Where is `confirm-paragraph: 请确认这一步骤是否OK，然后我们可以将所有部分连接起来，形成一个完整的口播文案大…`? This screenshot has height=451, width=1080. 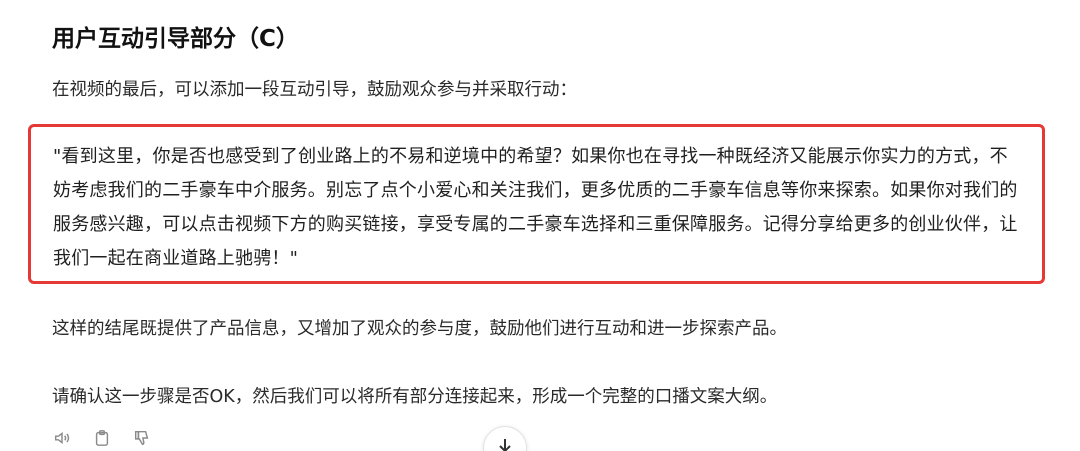 confirm-paragraph: 请确认这一步骤是否OK，然后我们可以将所有部分连接起来，形成一个完整的口播文案大… is located at coordinates (415, 397).